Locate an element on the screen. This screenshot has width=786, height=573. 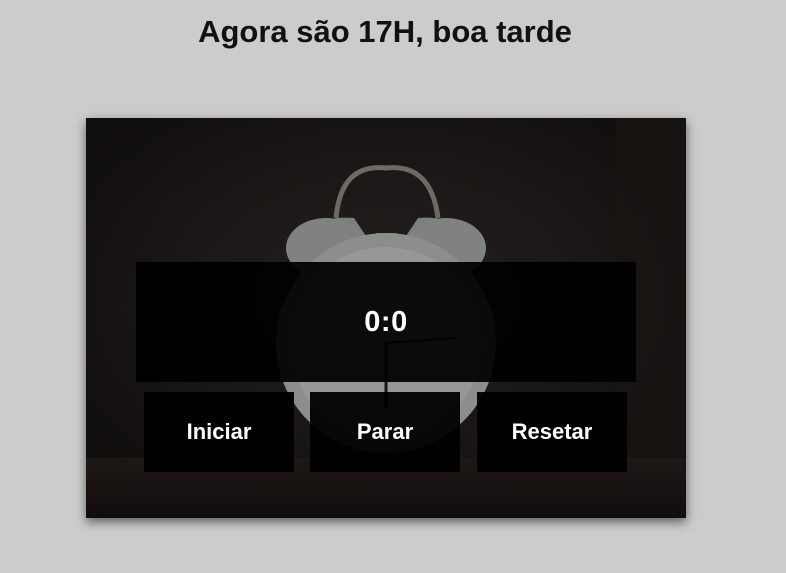
timer-value: 0:0 is located at coordinates (386, 321).